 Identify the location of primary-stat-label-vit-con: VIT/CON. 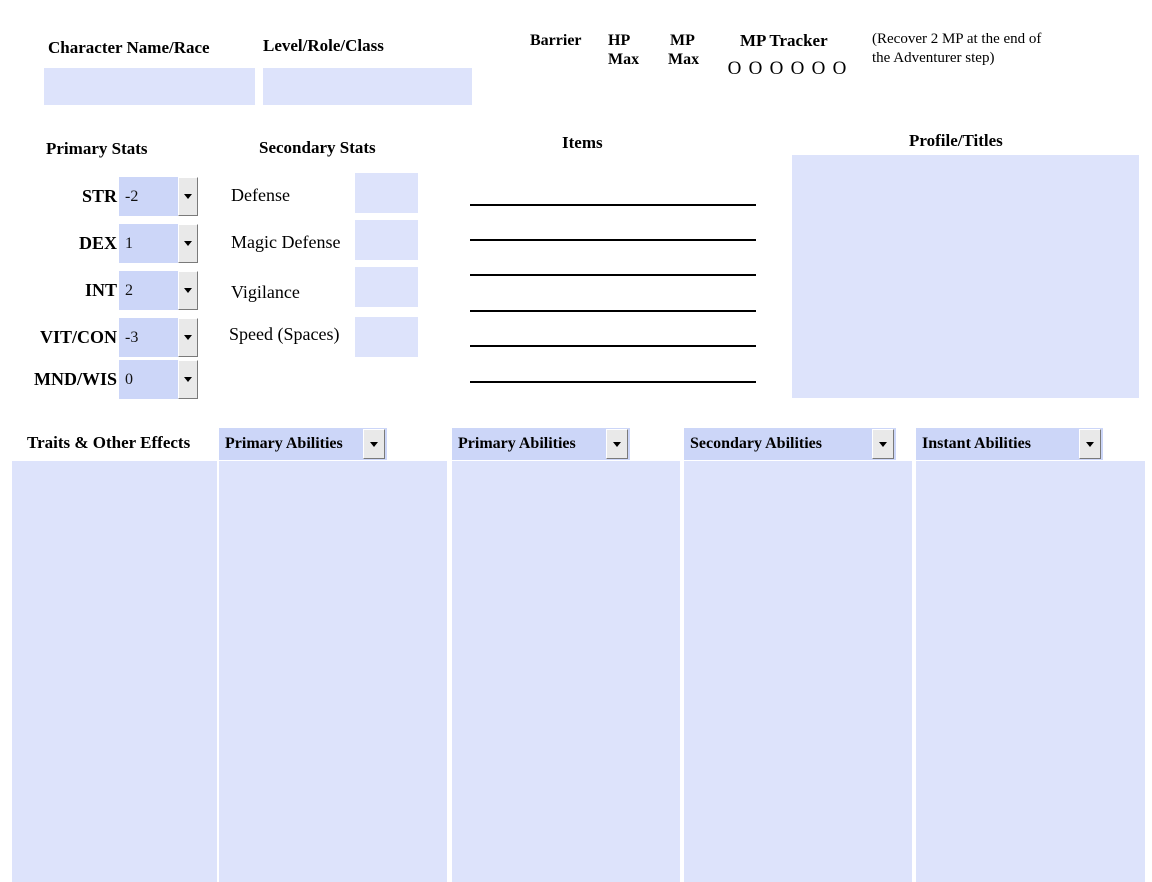
(78, 337).